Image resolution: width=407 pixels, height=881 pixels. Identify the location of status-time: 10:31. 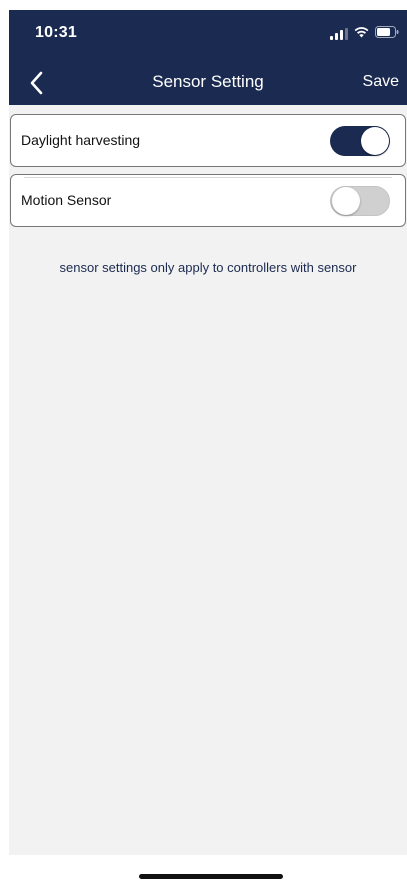
(56, 32).